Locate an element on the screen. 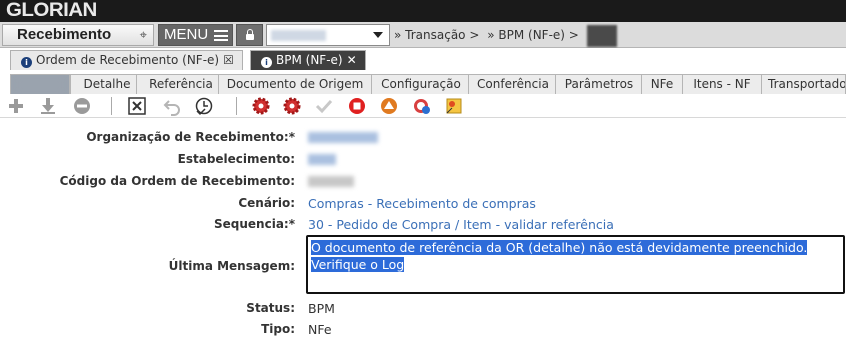 This screenshot has height=341, width=846. gear-red-2-icon is located at coordinates (292, 106).